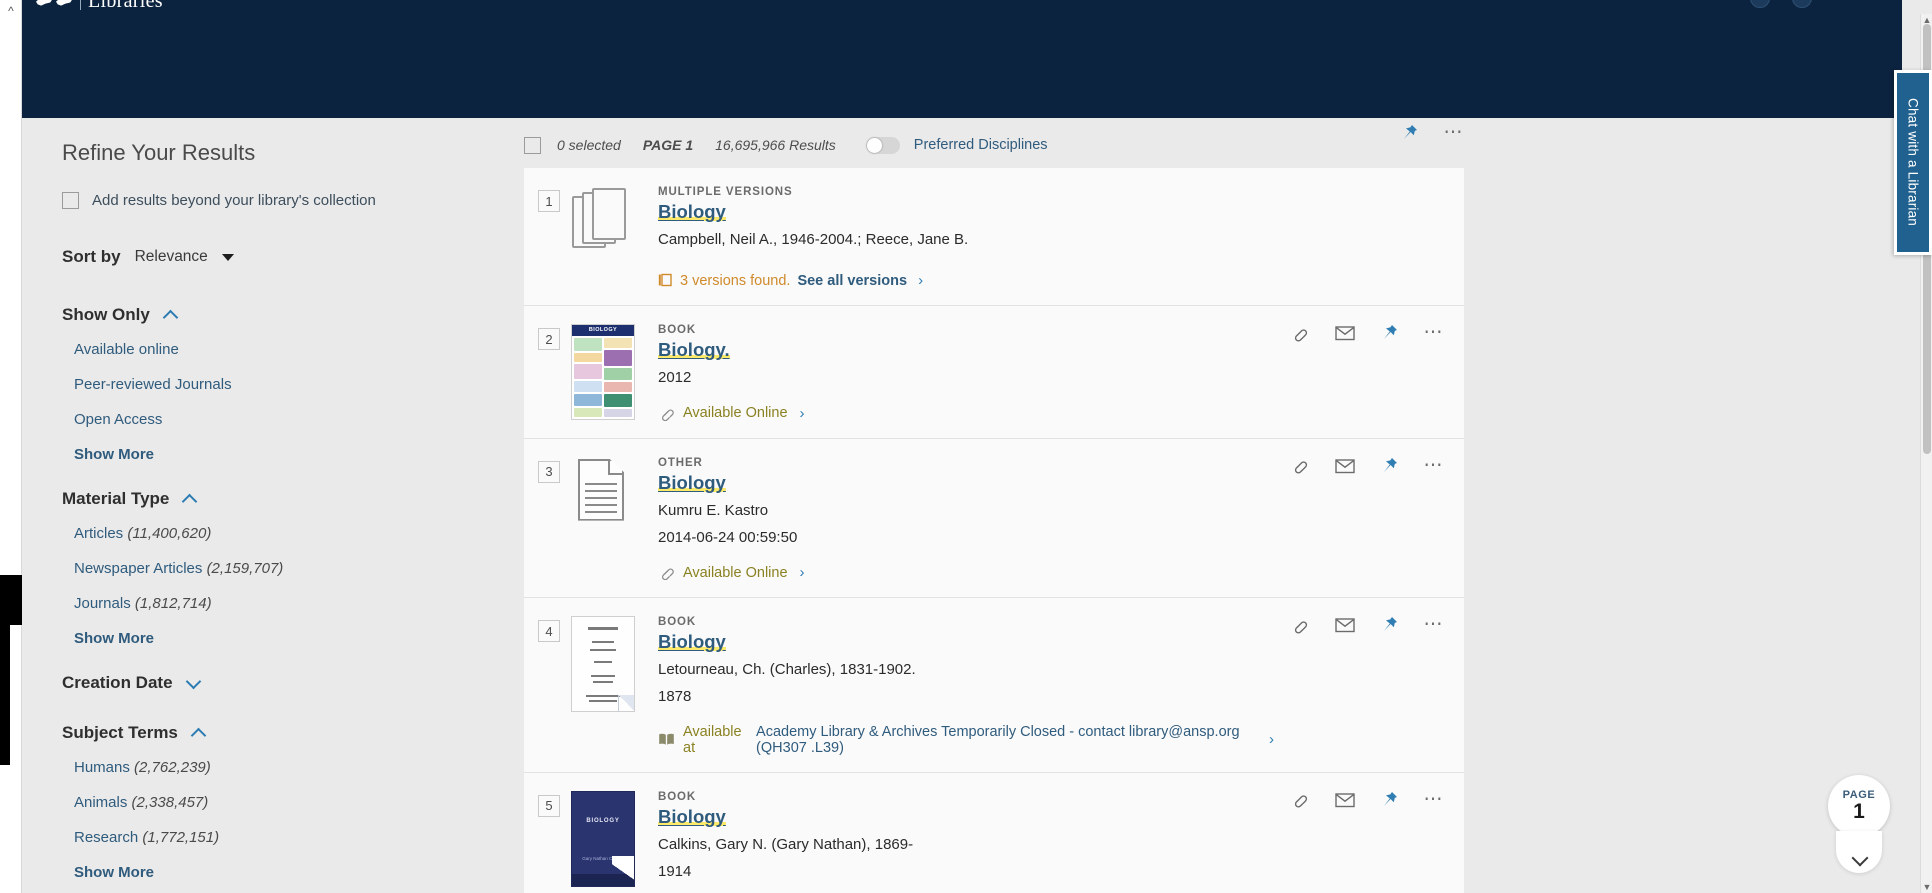 The height and width of the screenshot is (893, 1932). I want to click on results-toolbar-actions: ⋯, so click(1433, 132).